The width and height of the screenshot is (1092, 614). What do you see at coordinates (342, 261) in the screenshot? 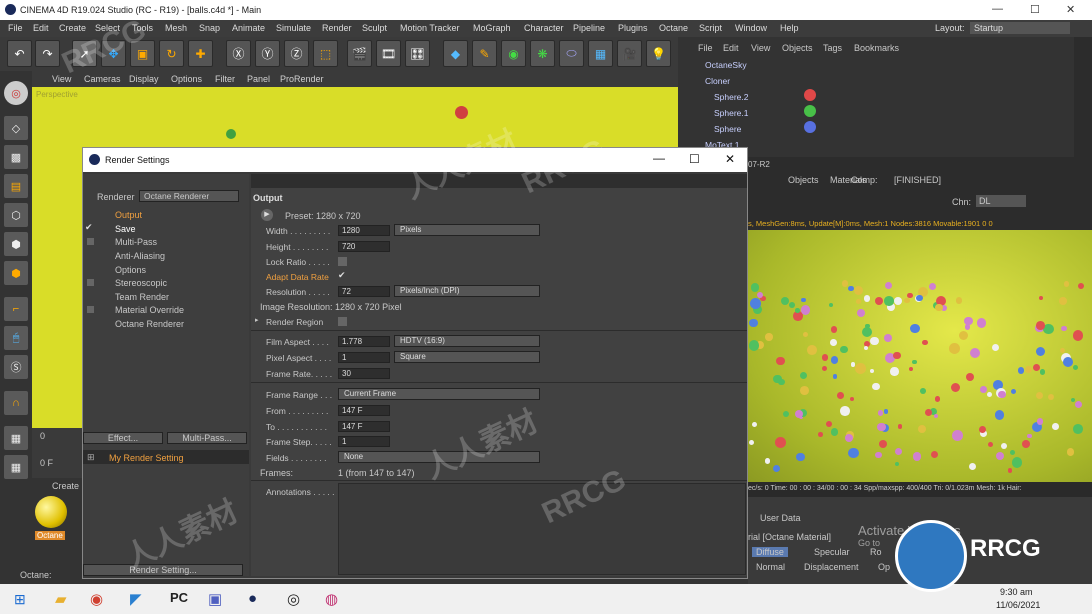
I see `lock-ratio-checkbox` at bounding box center [342, 261].